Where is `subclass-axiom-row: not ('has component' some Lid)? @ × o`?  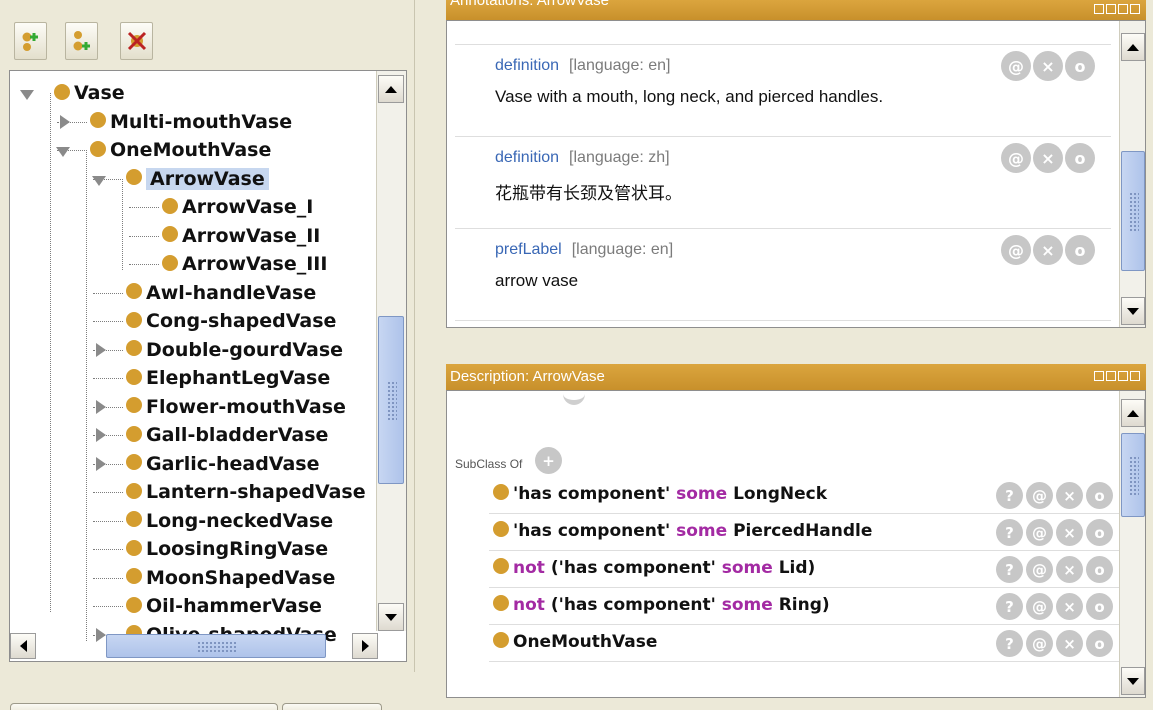 subclass-axiom-row: not ('has component' some Lid)? @ × o is located at coordinates (808, 569).